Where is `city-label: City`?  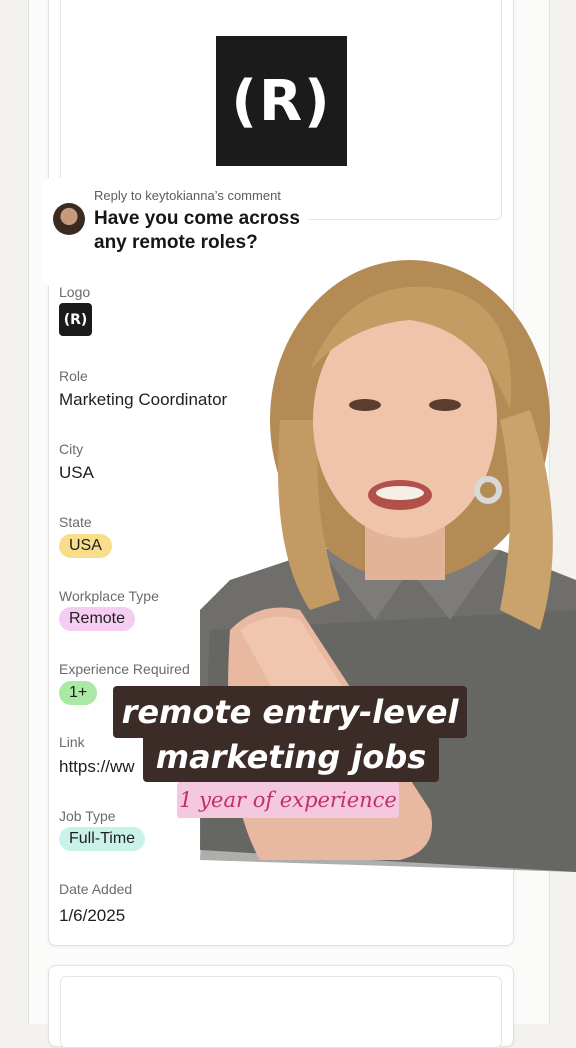 city-label: City is located at coordinates (71, 449).